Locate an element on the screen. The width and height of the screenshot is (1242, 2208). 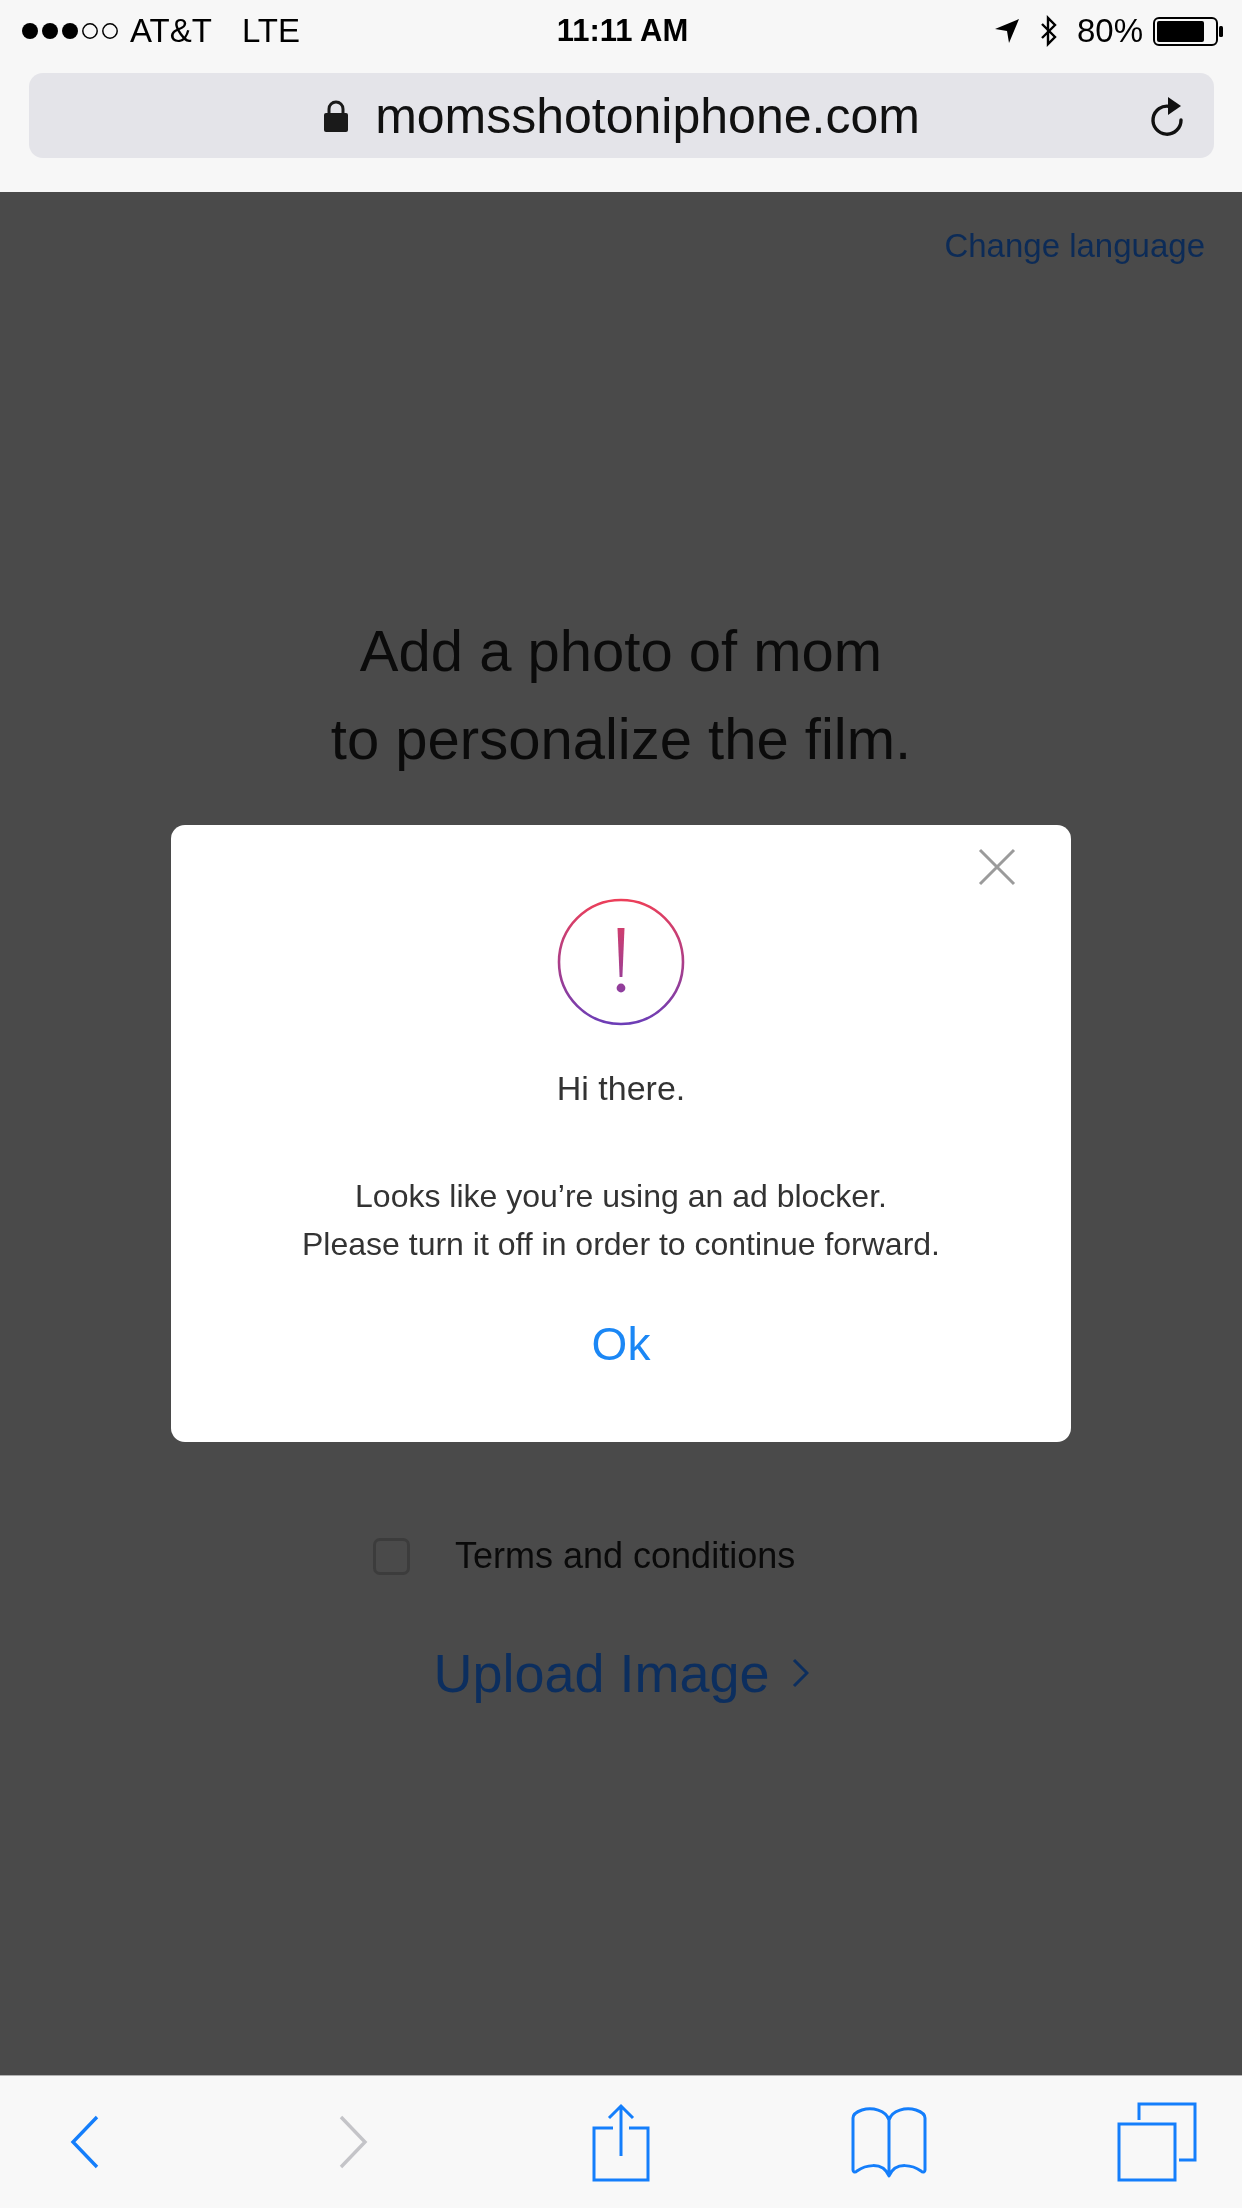
ok-button: Ok is located at coordinates (621, 1344).